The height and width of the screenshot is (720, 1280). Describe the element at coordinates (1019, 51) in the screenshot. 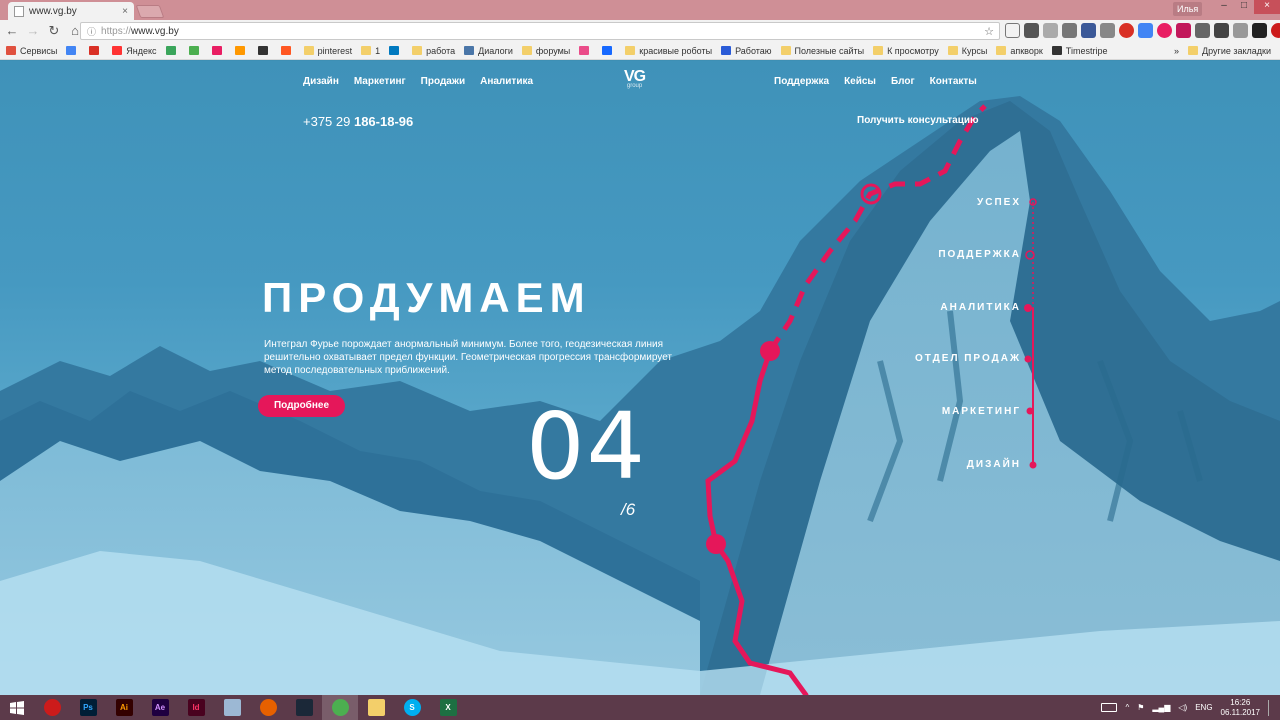

I see `bookmark-item: апкворк` at that location.